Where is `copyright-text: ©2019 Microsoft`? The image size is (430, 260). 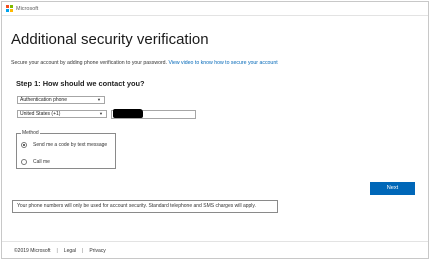 copyright-text: ©2019 Microsoft is located at coordinates (32, 251).